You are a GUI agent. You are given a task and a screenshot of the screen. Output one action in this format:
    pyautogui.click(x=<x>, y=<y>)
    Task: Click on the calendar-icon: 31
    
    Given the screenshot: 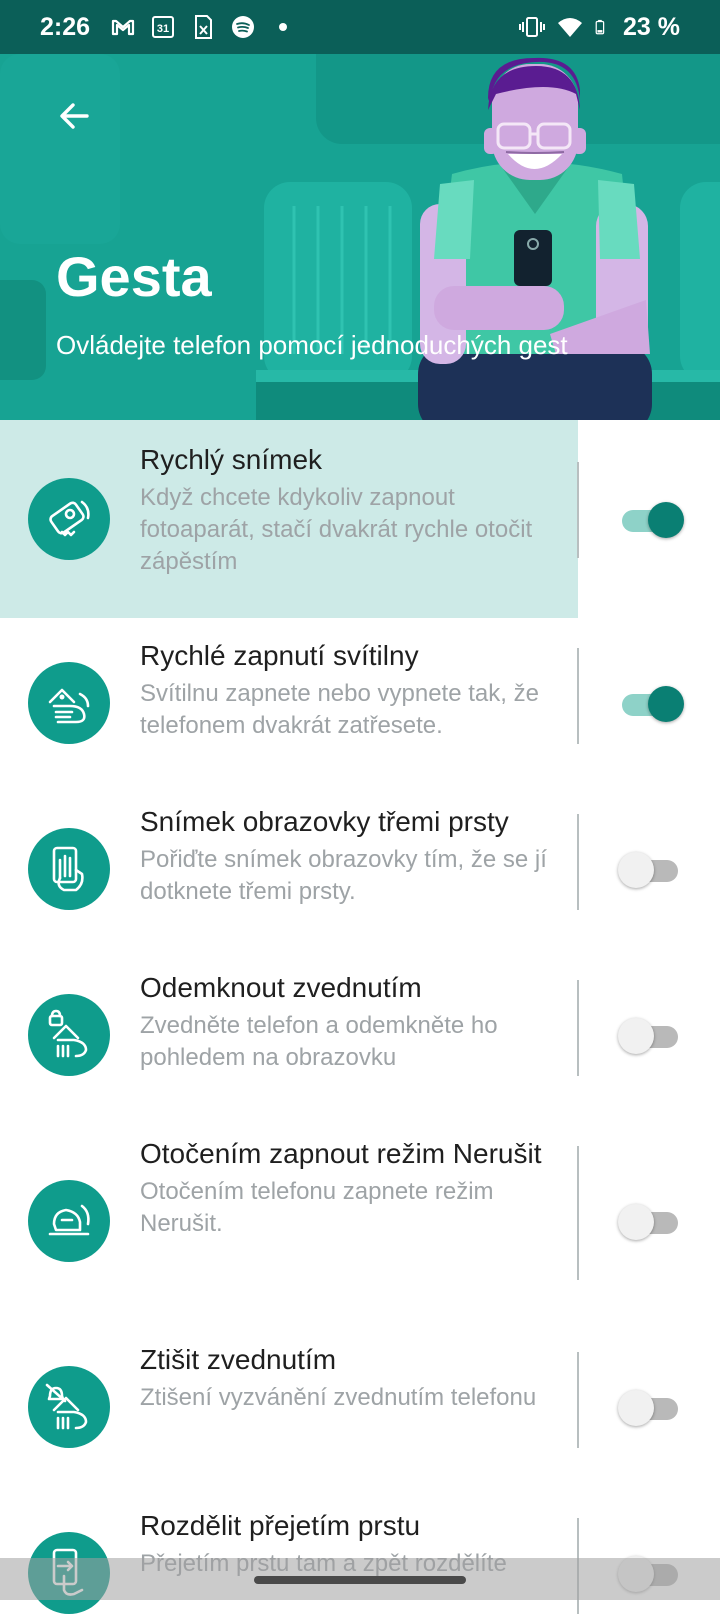 What is the action you would take?
    pyautogui.click(x=163, y=27)
    